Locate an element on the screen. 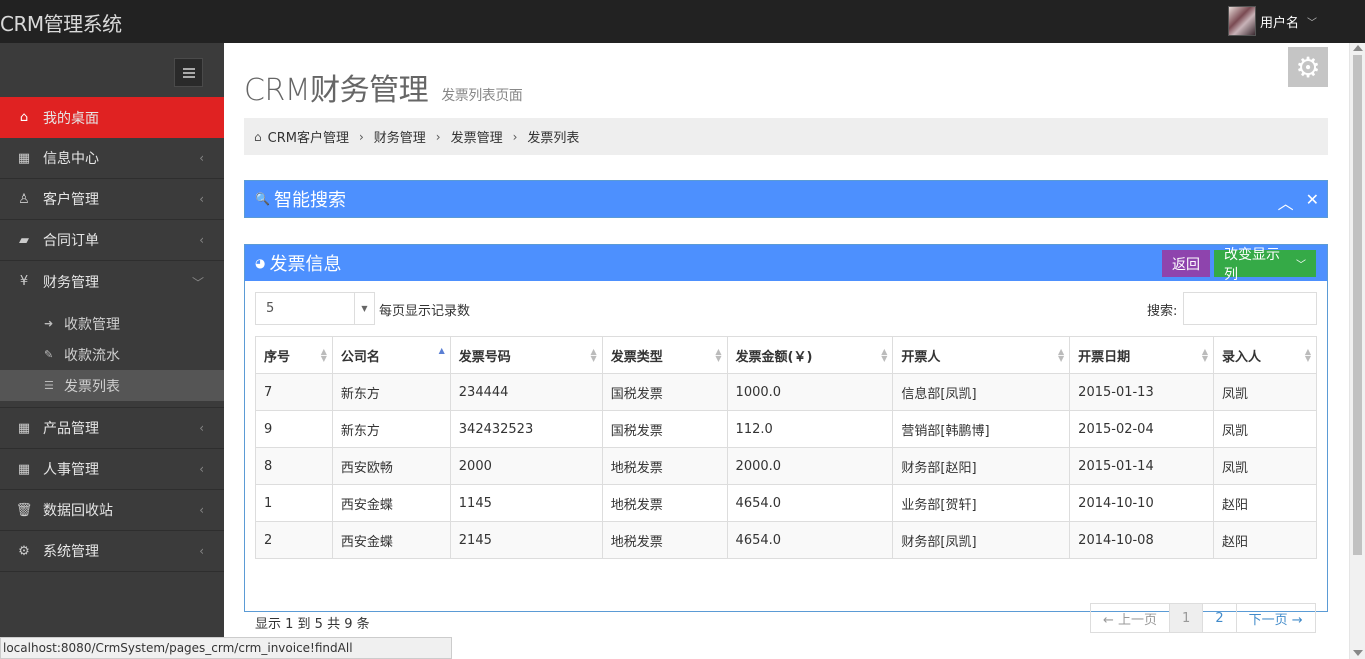 Image resolution: width=1365 pixels, height=659 pixels. sidebar-subitem-label: 收款管理 is located at coordinates (92, 324).